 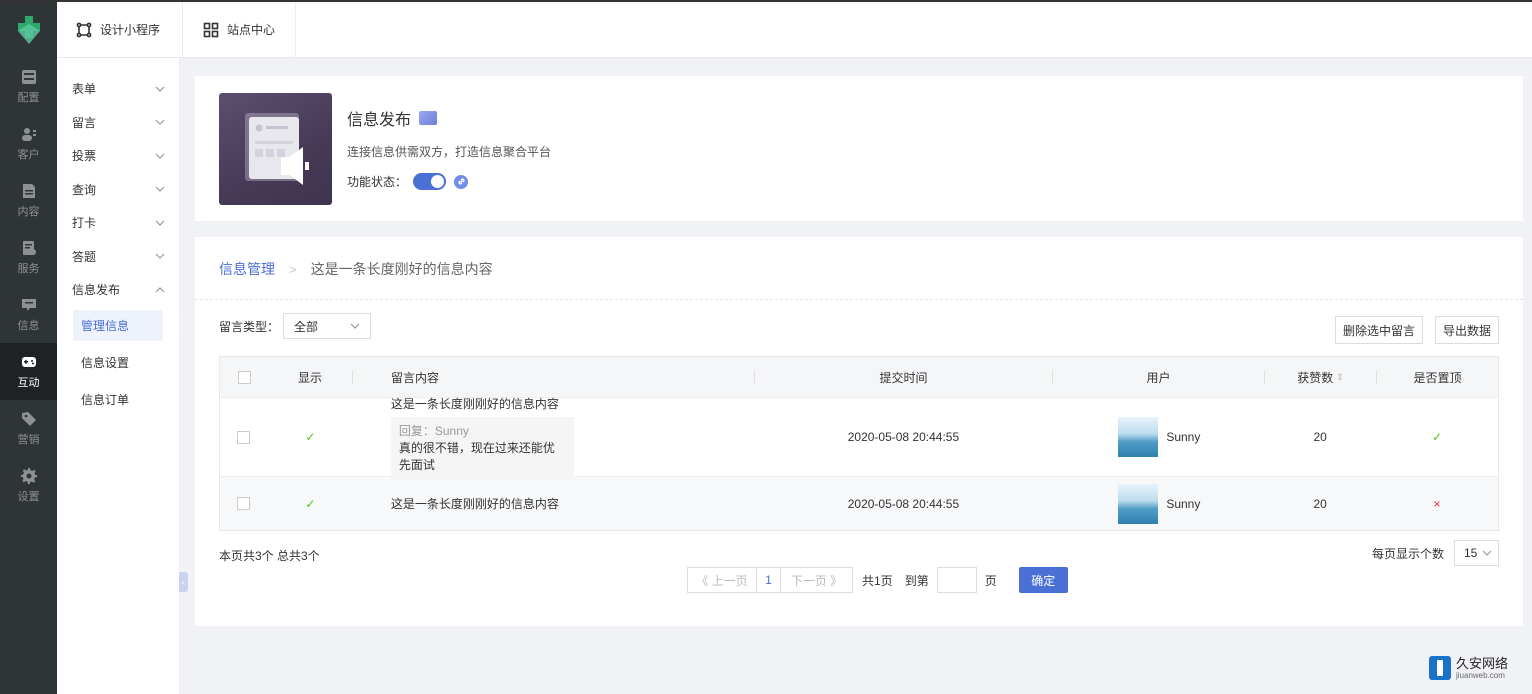 I want to click on rail-item-customer: 客户, so click(x=28, y=143).